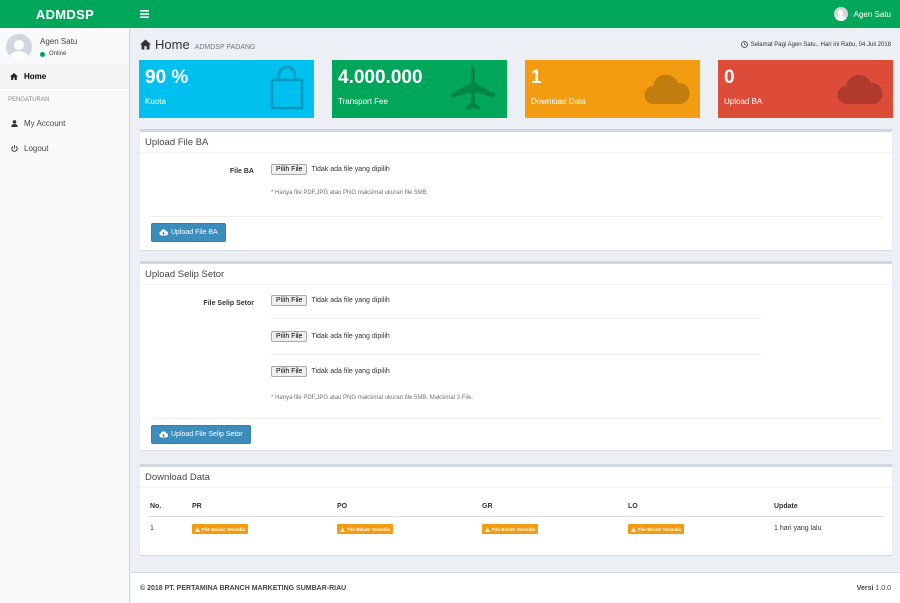 The width and height of the screenshot is (900, 603). I want to click on sidebar-item-home: Home, so click(64, 76).